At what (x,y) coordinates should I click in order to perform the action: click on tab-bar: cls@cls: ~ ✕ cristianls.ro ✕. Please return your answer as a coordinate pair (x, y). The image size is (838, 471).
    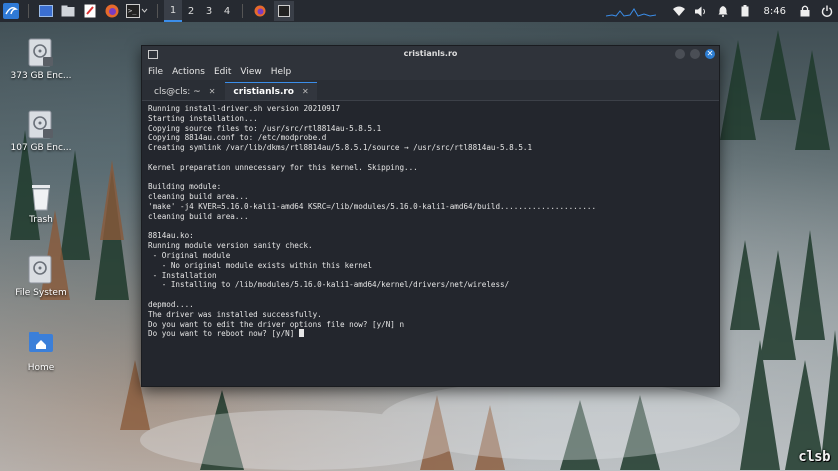
    Looking at the image, I should click on (430, 90).